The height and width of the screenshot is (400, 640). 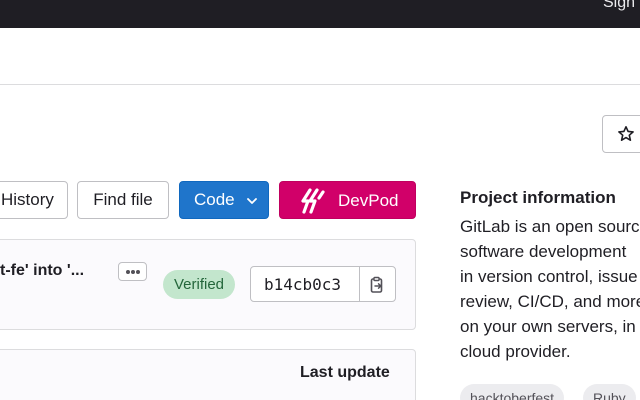 I want to click on sha-divider, so click(x=359, y=284).